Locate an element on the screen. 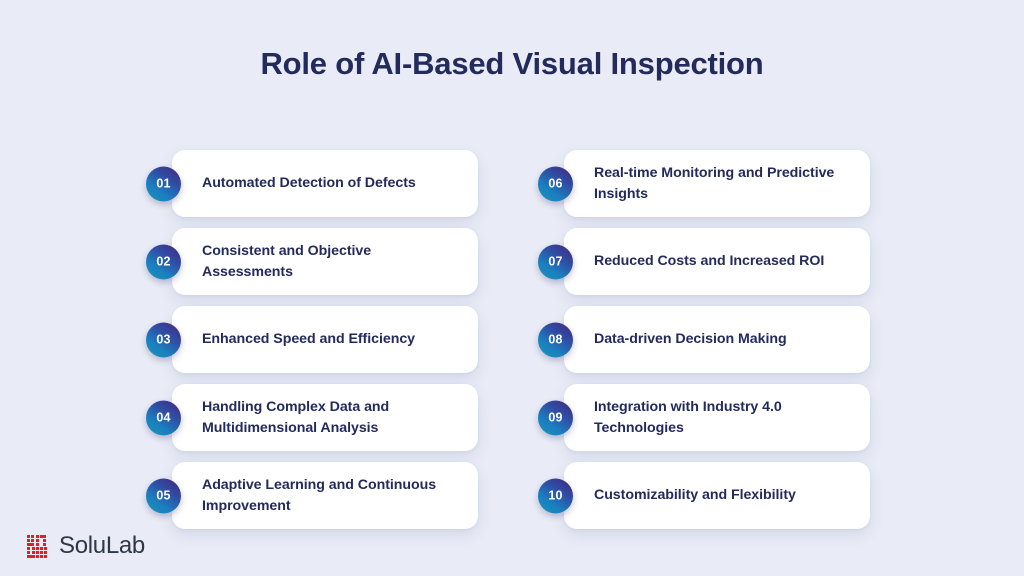  item-label: Data-driven Decision Making is located at coordinates (690, 339).